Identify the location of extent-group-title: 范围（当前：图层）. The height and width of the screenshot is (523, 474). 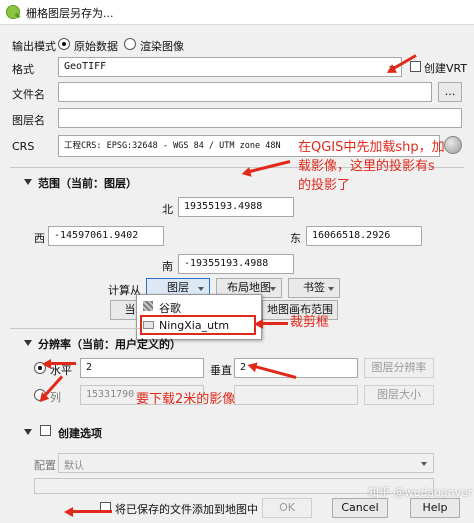
(87, 183).